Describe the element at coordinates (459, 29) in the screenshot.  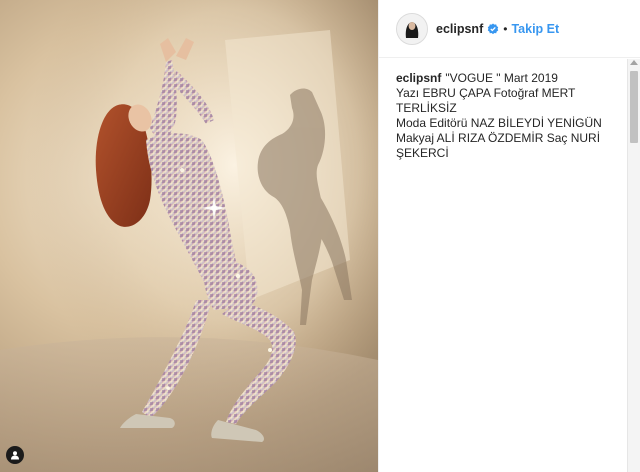
I see `username: eclipsnf` at that location.